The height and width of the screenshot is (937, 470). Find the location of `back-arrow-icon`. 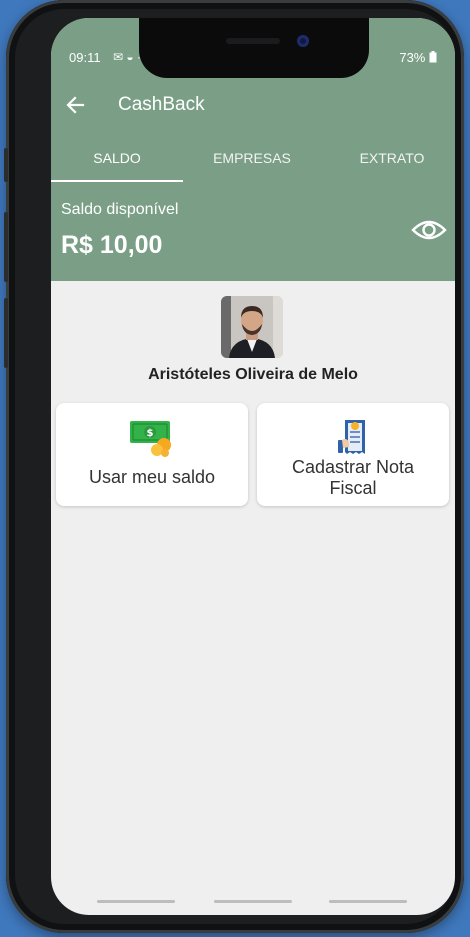

back-arrow-icon is located at coordinates (75, 106).